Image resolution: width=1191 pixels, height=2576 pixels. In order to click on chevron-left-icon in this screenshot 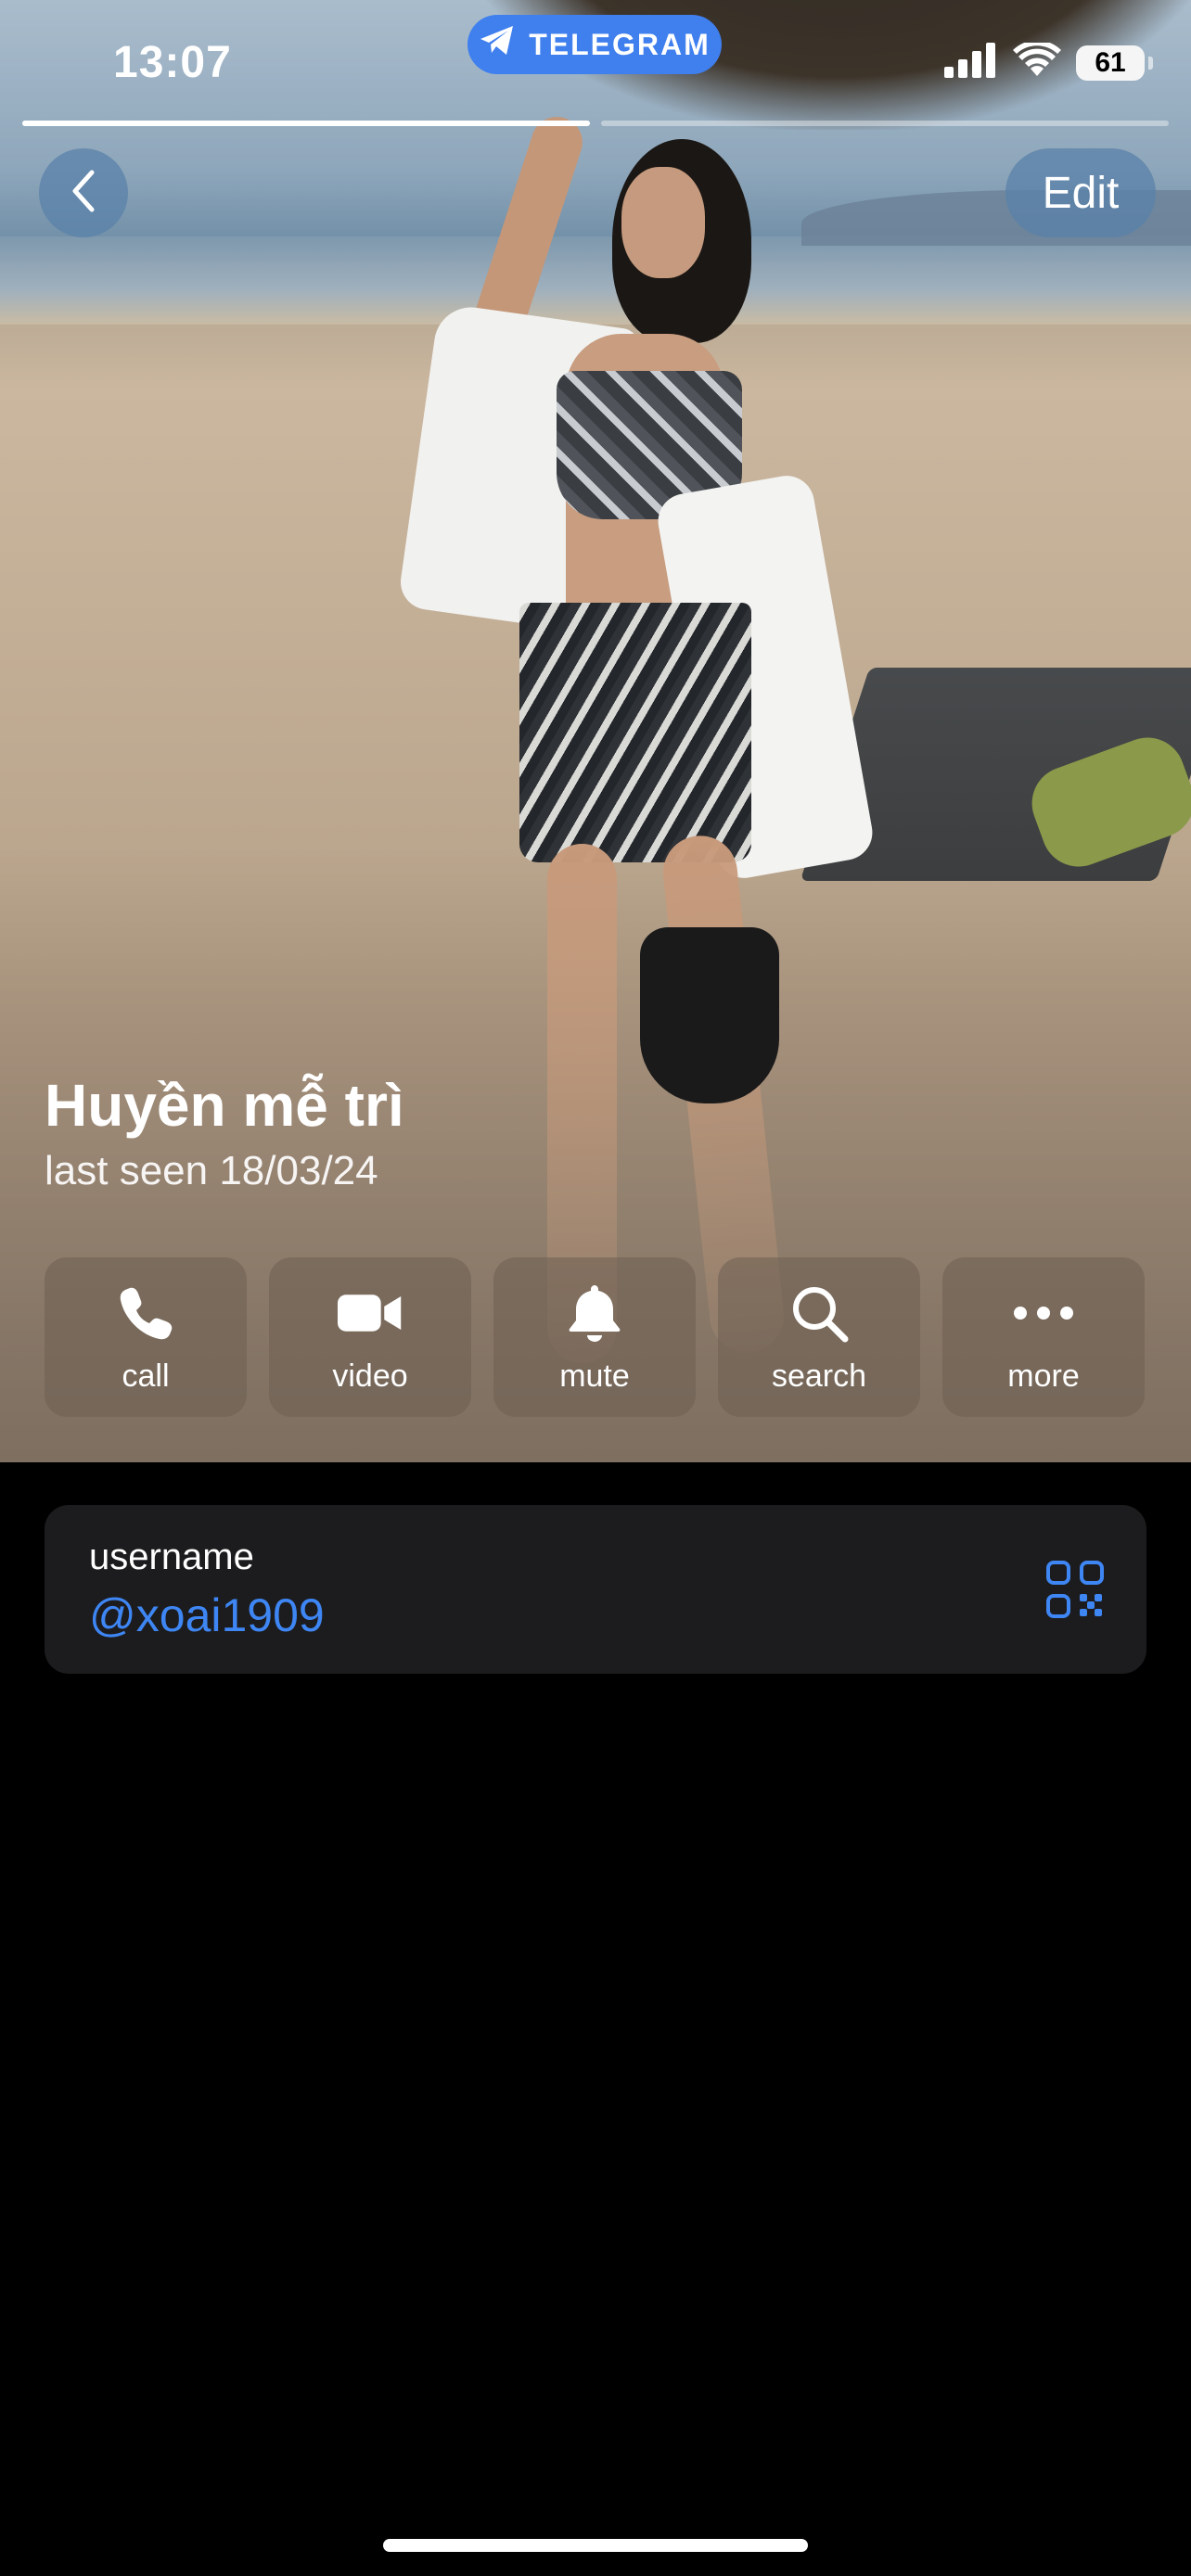, I will do `click(83, 193)`.